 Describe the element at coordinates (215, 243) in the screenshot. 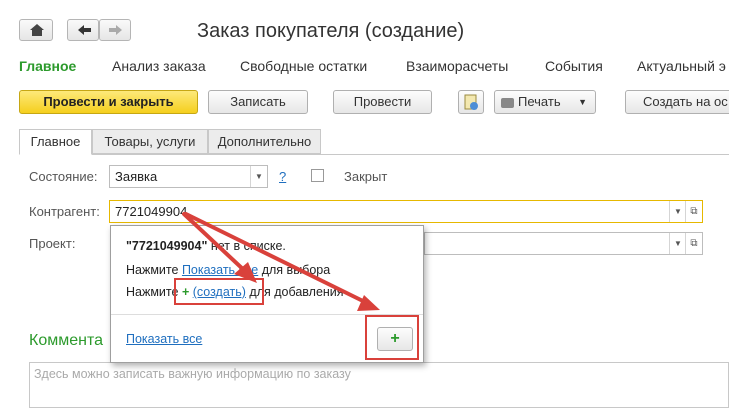

I see `annotation-arrow-to-create-link` at that location.